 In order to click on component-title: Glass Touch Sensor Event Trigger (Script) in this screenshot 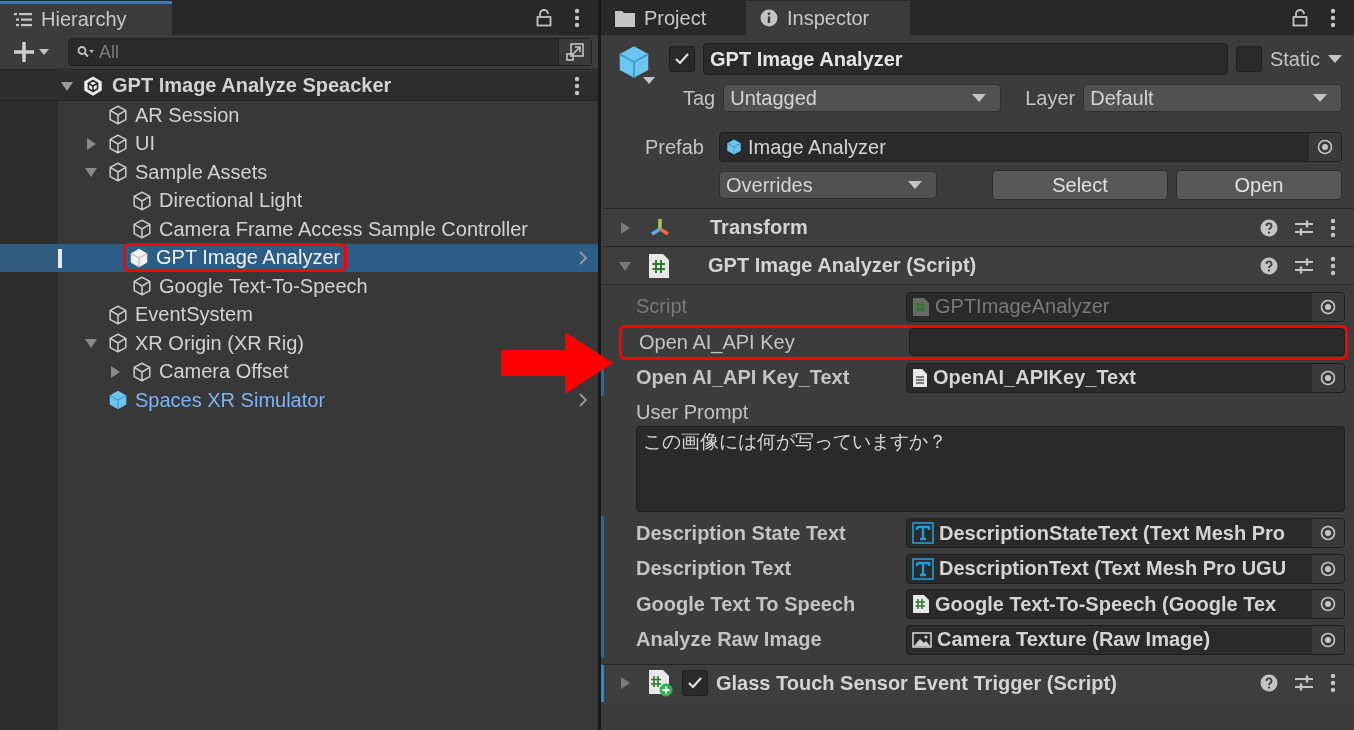, I will do `click(916, 683)`.